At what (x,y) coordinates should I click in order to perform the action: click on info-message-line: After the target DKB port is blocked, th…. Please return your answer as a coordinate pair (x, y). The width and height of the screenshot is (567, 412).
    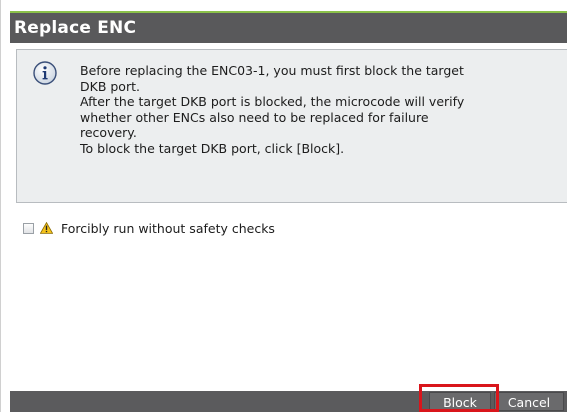
    Looking at the image, I should click on (272, 101).